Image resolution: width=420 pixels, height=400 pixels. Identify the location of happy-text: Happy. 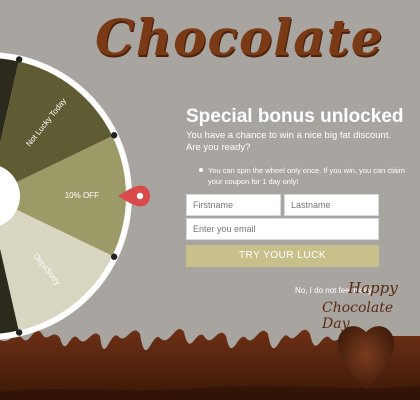
(373, 288).